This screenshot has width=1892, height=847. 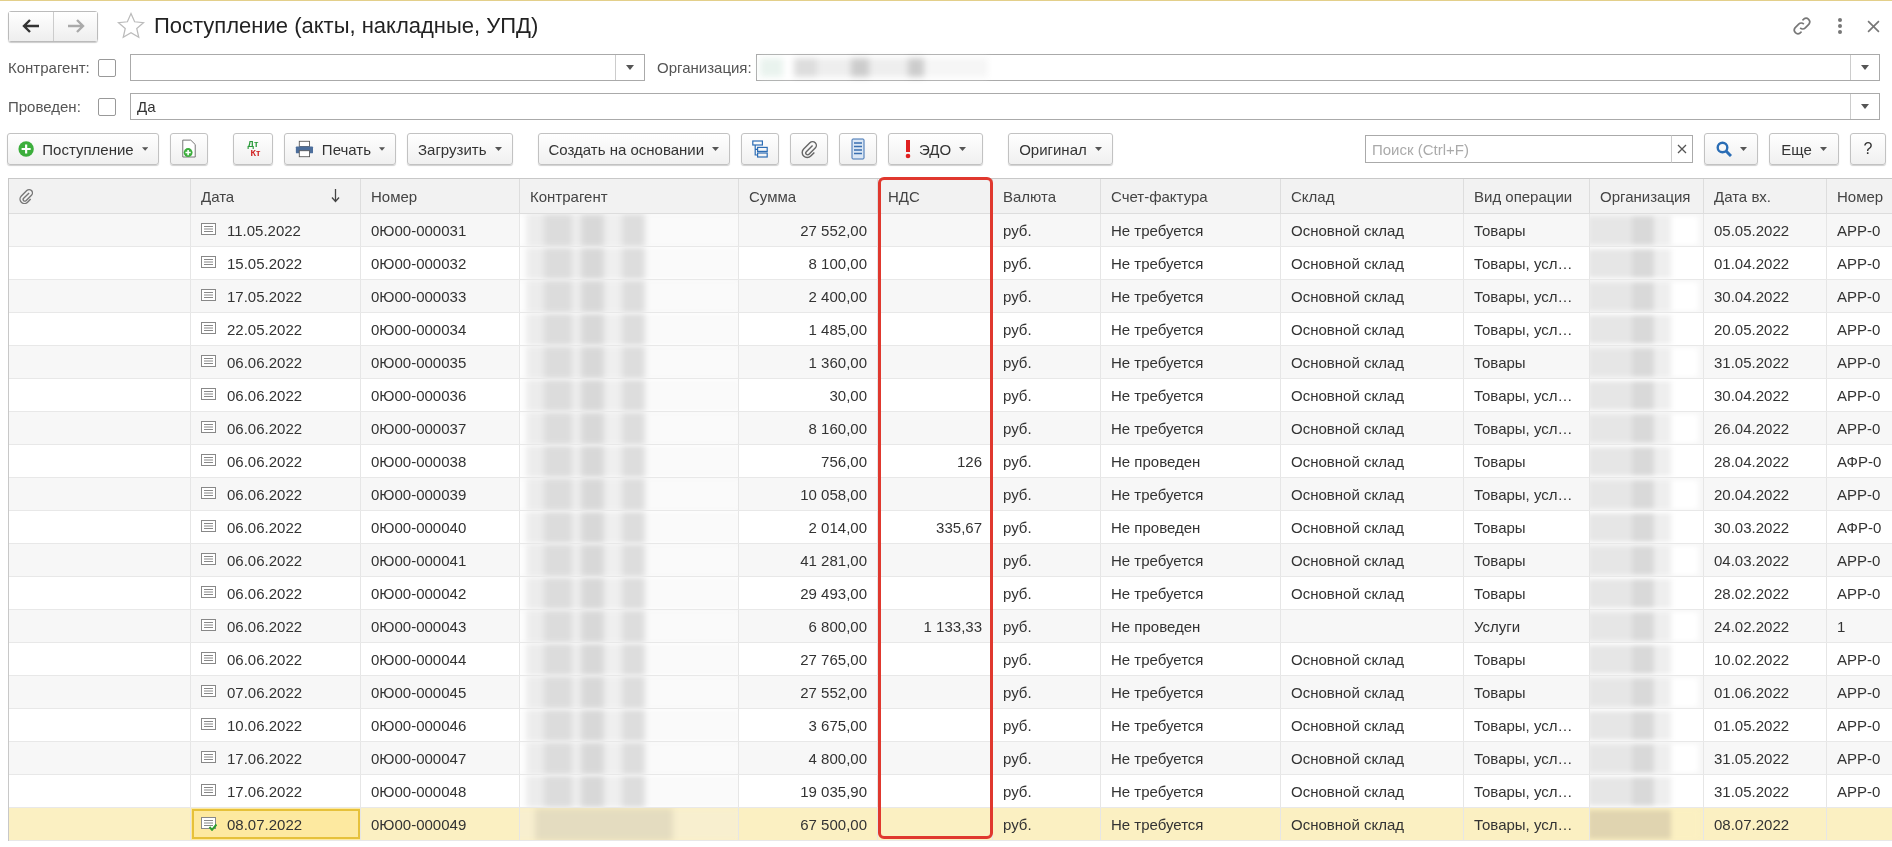 What do you see at coordinates (49, 67) in the screenshot?
I see `counterparty-label: Контрагент:` at bounding box center [49, 67].